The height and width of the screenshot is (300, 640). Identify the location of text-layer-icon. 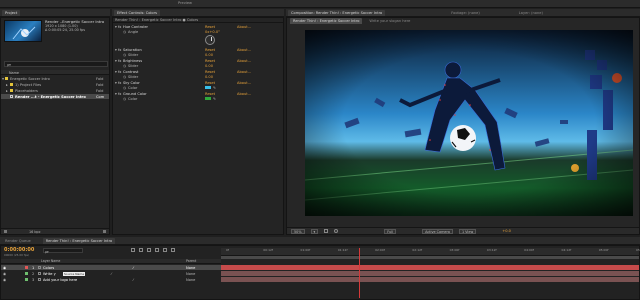
(39, 279).